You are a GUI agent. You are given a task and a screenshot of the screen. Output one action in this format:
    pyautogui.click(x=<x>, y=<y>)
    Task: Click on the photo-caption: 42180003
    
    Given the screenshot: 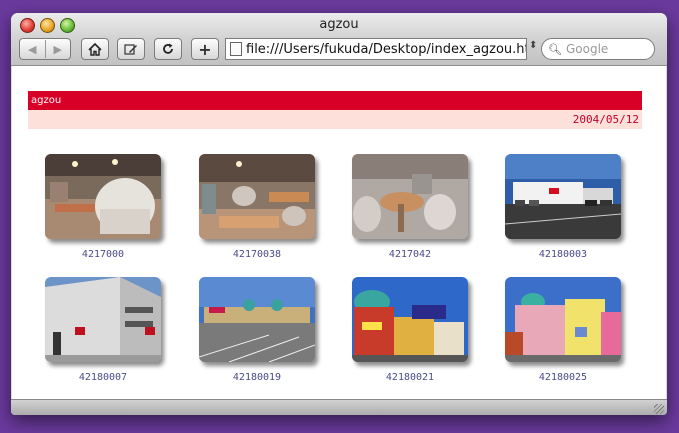 What is the action you would take?
    pyautogui.click(x=563, y=254)
    